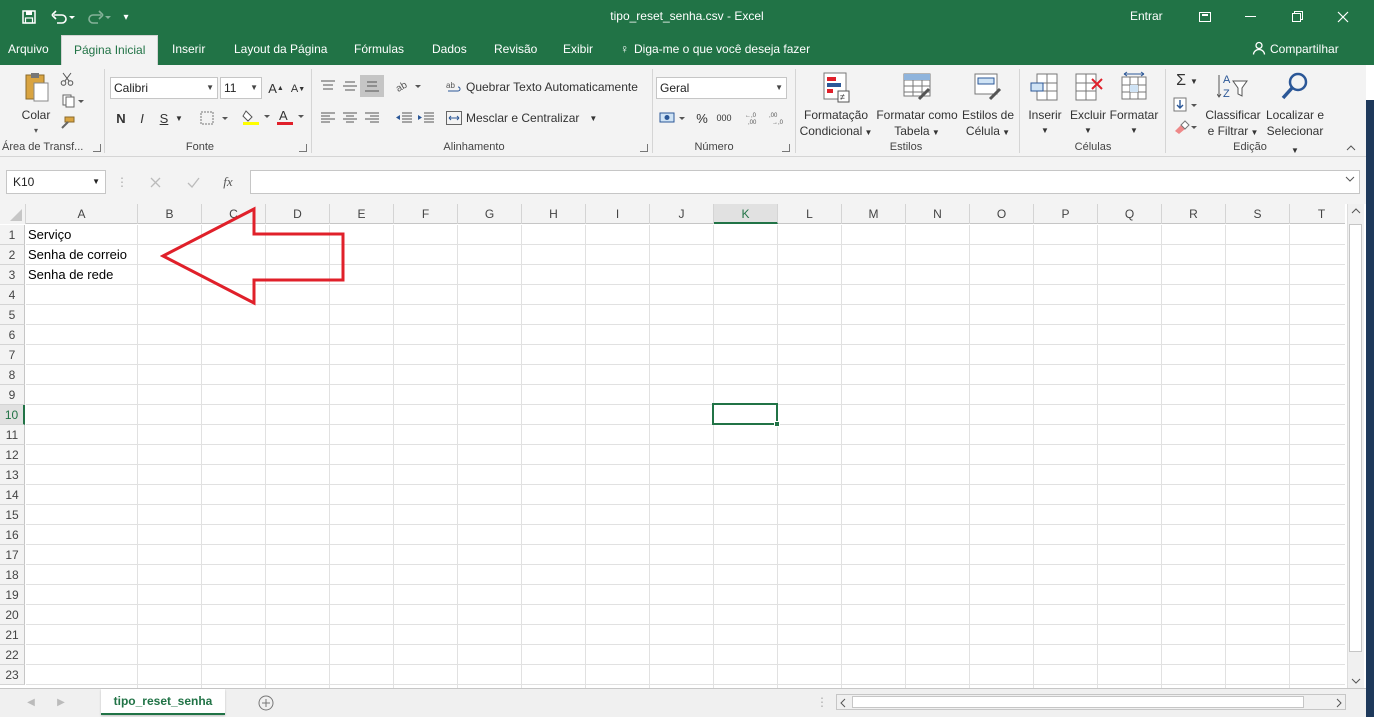  I want to click on tab-dados: Dados, so click(449, 49).